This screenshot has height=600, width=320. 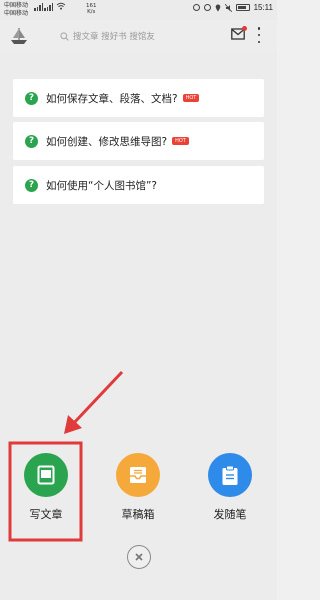 What do you see at coordinates (46, 475) in the screenshot?
I see `document-icon` at bounding box center [46, 475].